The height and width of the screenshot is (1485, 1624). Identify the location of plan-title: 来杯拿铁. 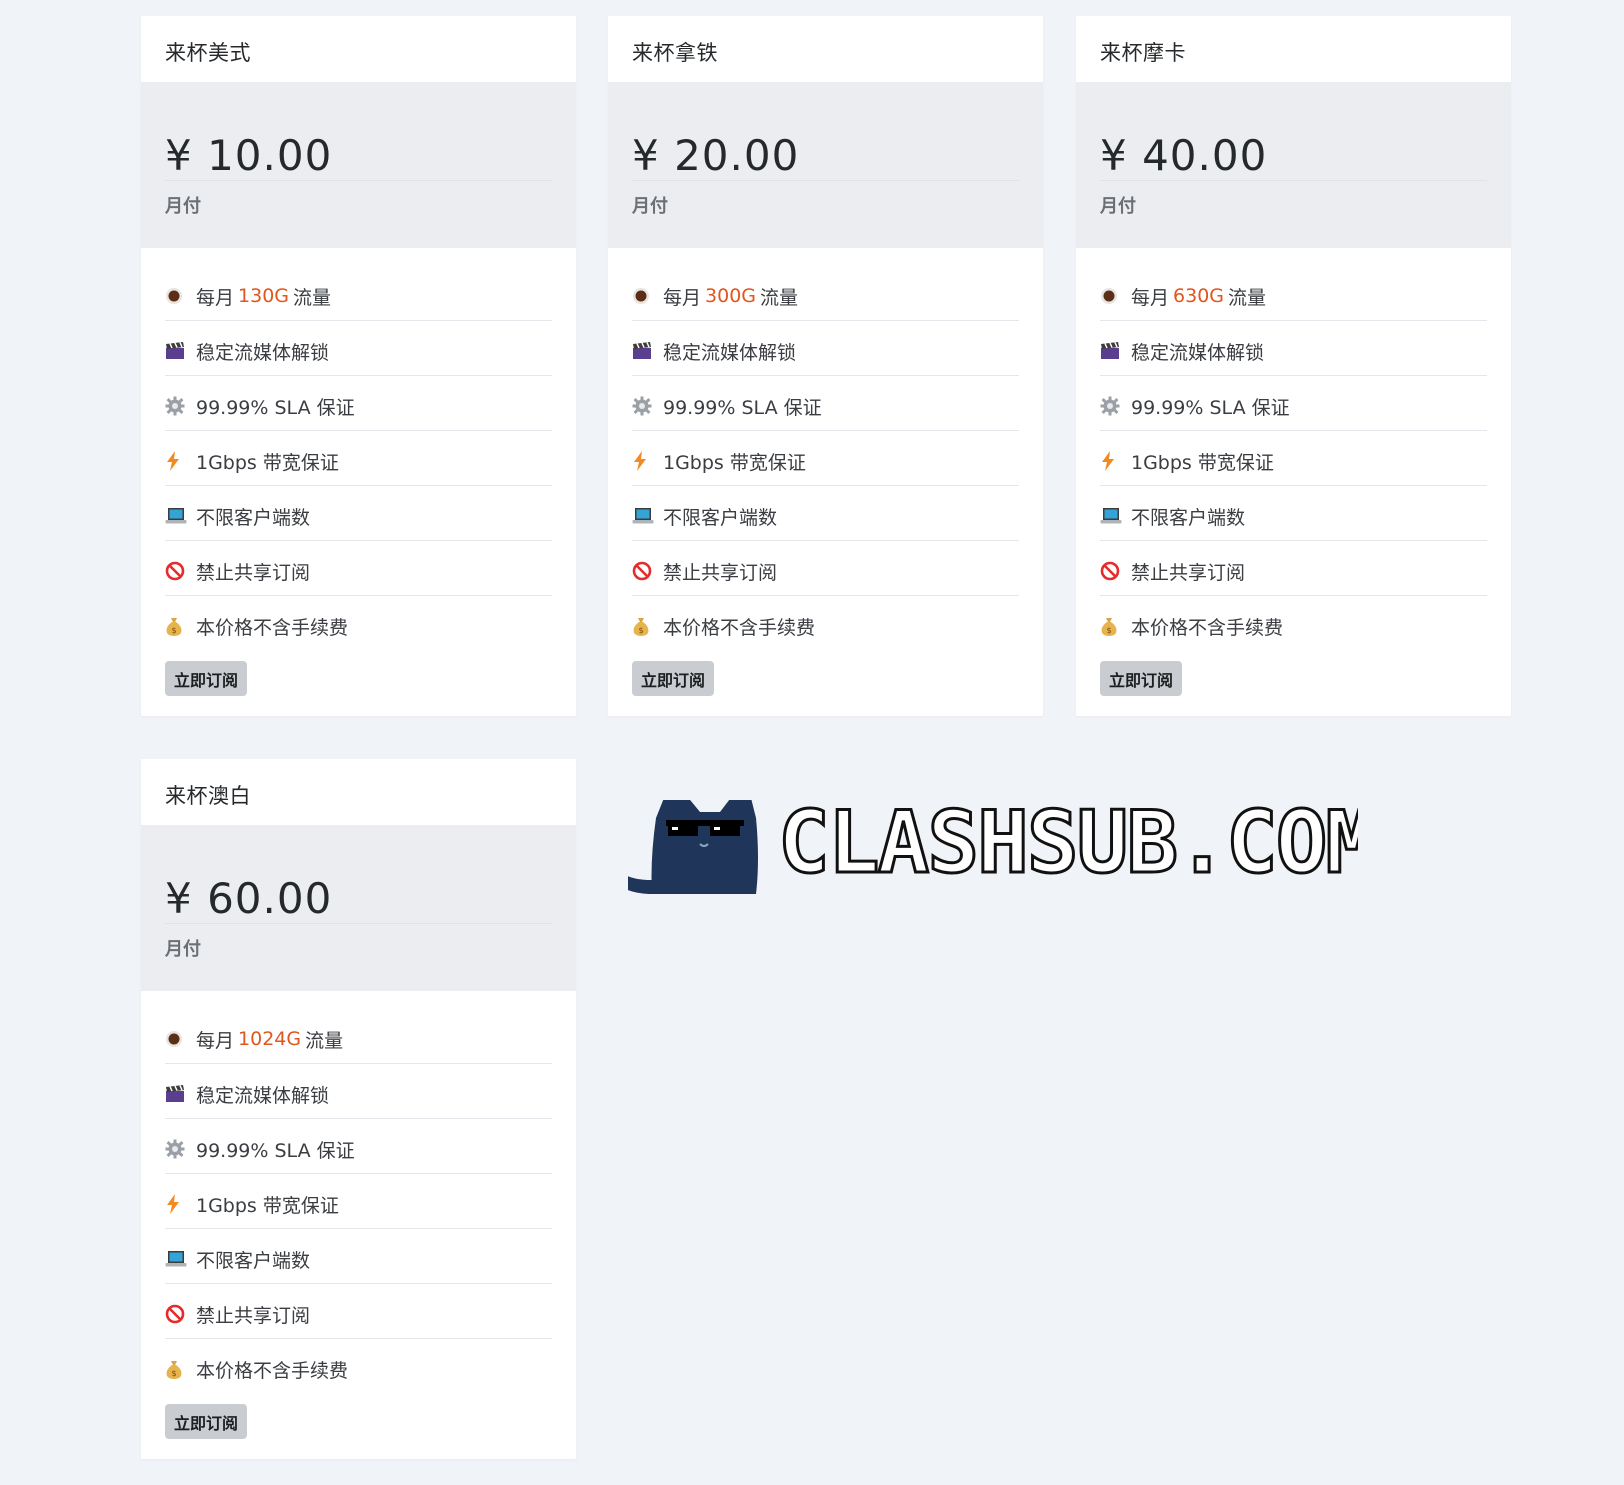
(675, 53).